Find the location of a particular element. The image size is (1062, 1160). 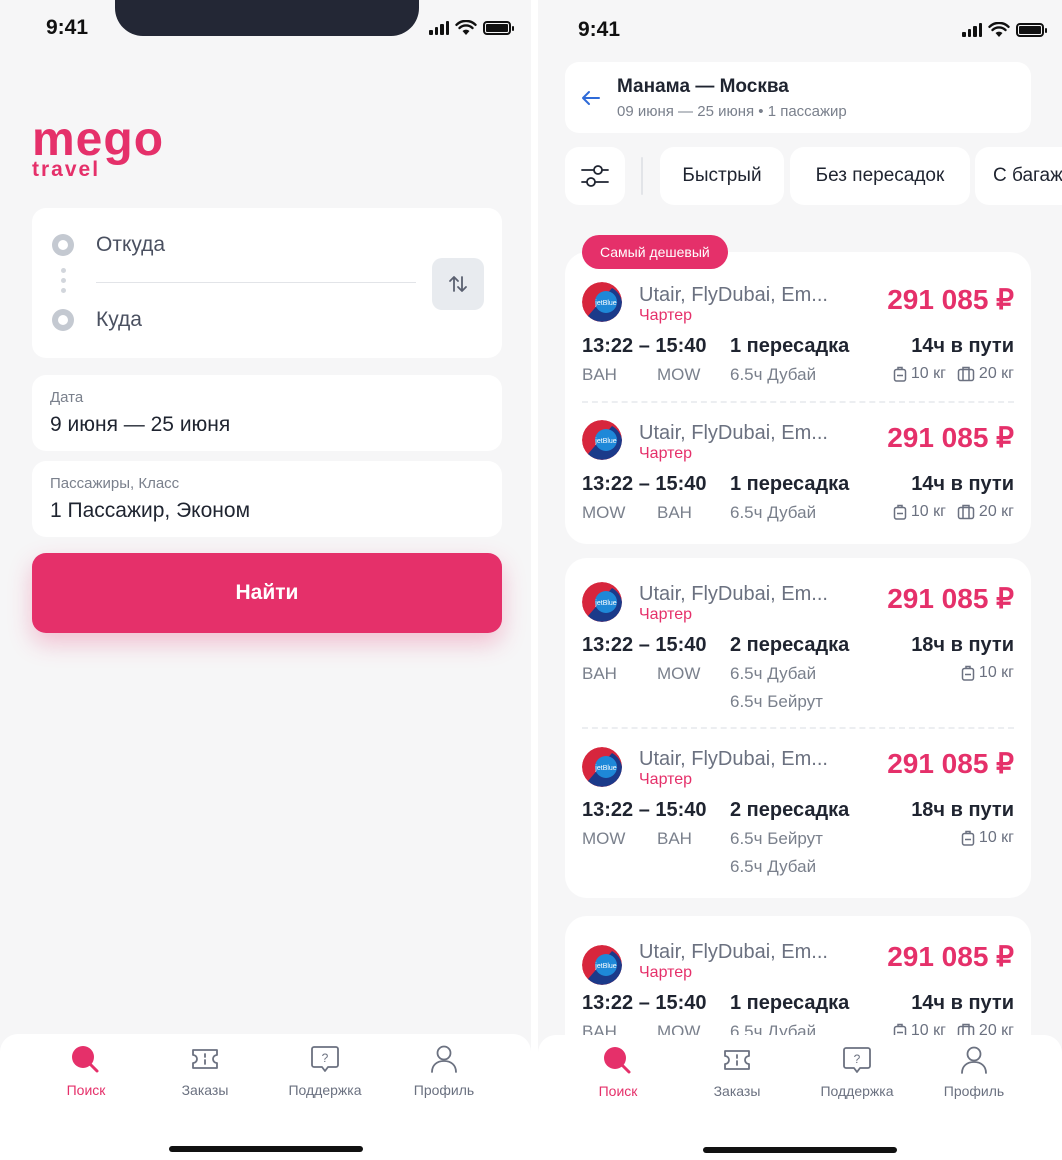

filter-baggage: С багаж is located at coordinates (1018, 176).